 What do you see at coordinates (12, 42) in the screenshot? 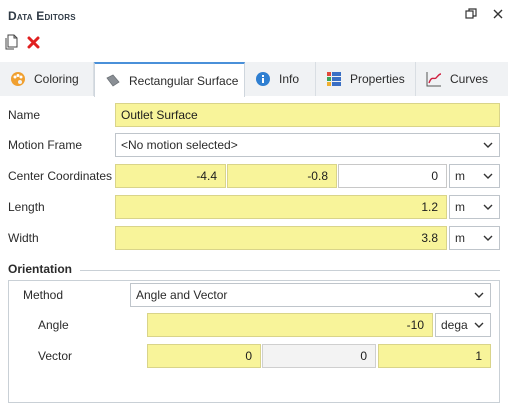
I see `new-document-icon` at bounding box center [12, 42].